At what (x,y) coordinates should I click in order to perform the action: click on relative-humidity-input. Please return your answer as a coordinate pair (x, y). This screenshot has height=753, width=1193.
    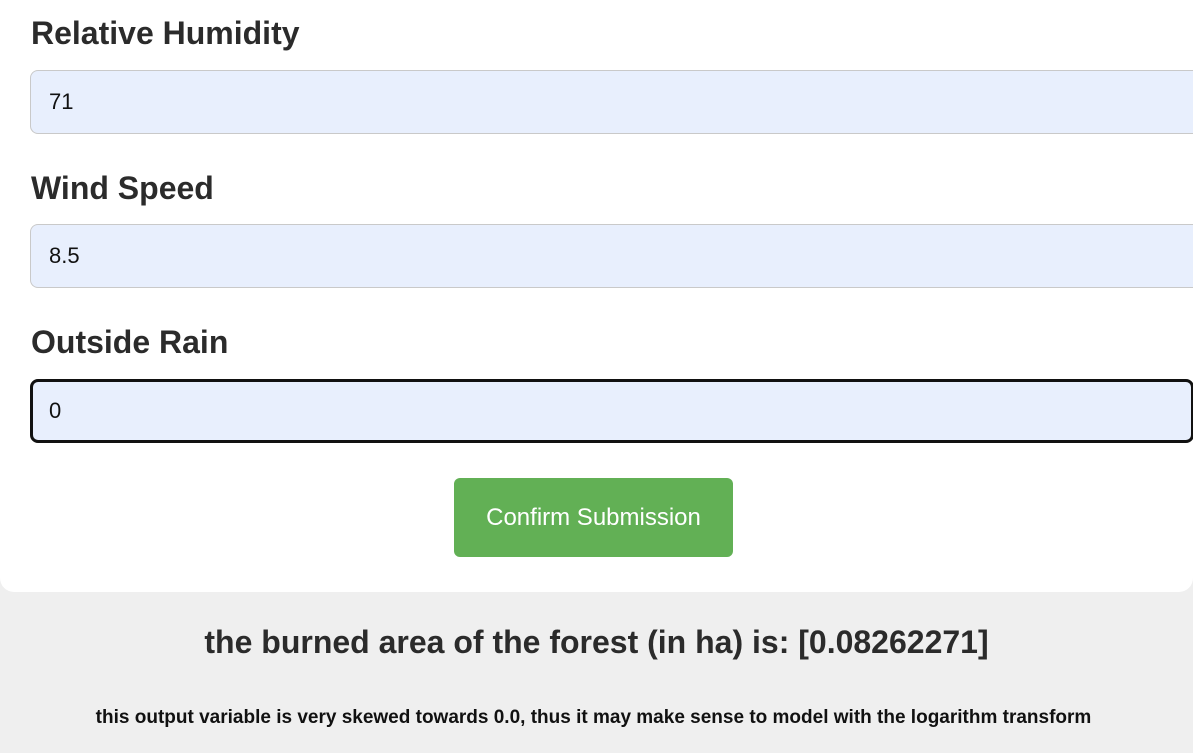
    Looking at the image, I should click on (611, 102).